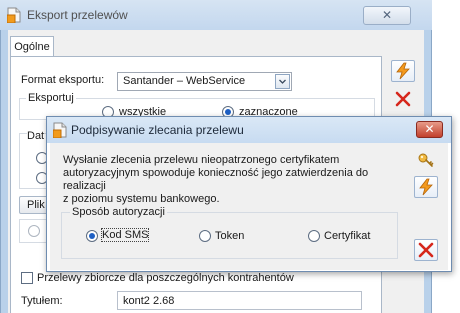  I want to click on title-label: Tytułem:, so click(42, 301).